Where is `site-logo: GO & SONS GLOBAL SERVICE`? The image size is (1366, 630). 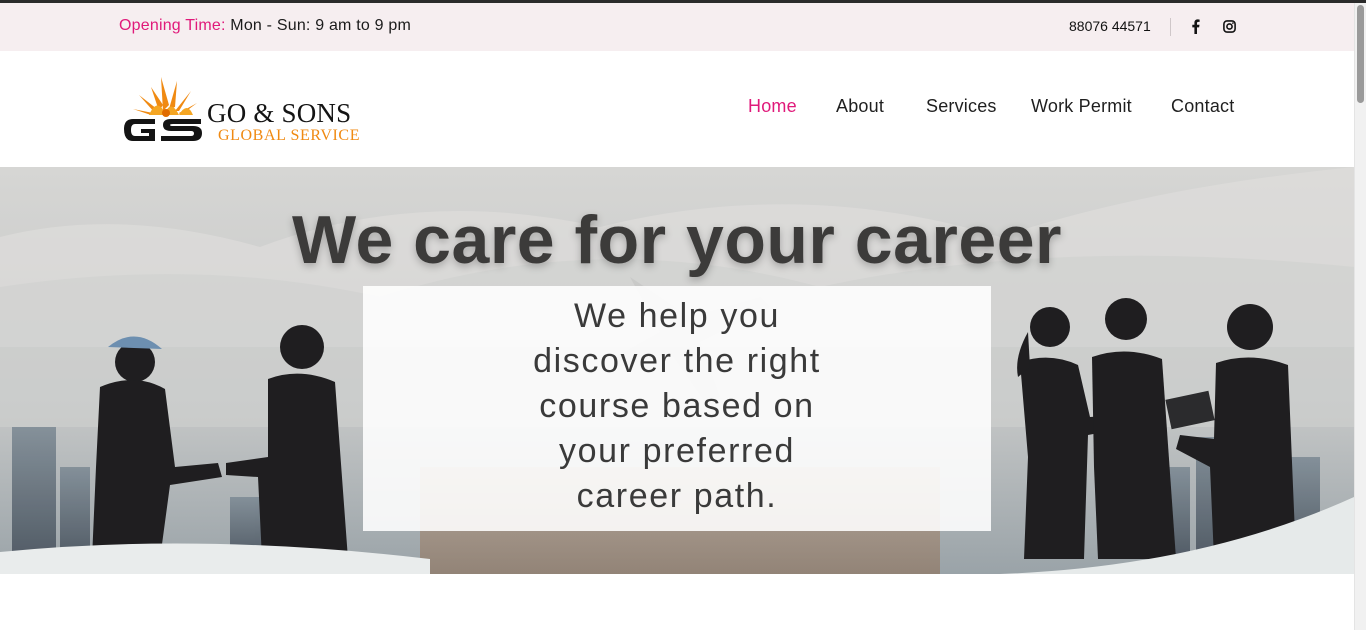 site-logo: GO & SONS GLOBAL SERVICE is located at coordinates (246, 109).